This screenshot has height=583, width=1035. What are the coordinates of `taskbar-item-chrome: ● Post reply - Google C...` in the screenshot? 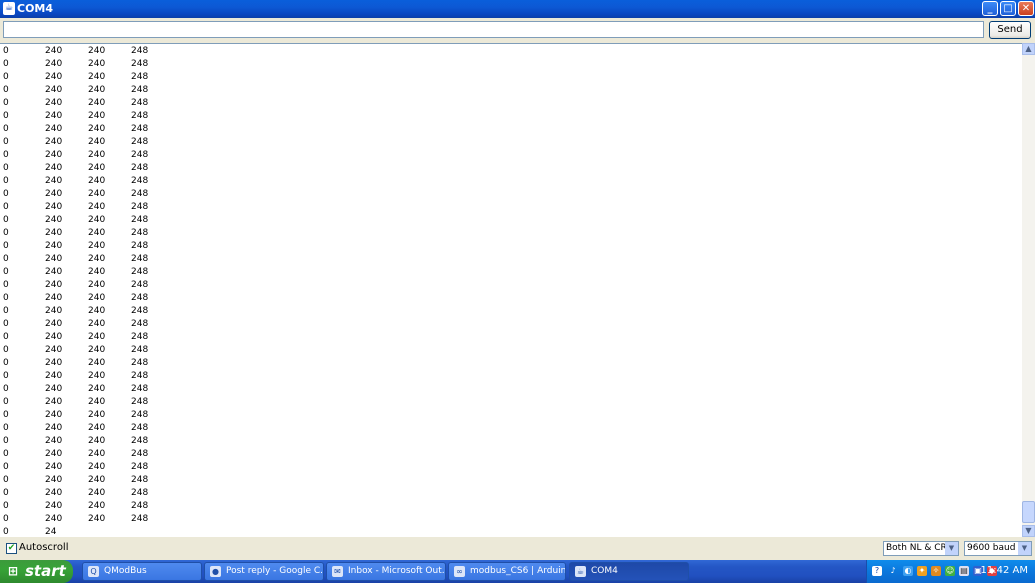 It's located at (264, 571).